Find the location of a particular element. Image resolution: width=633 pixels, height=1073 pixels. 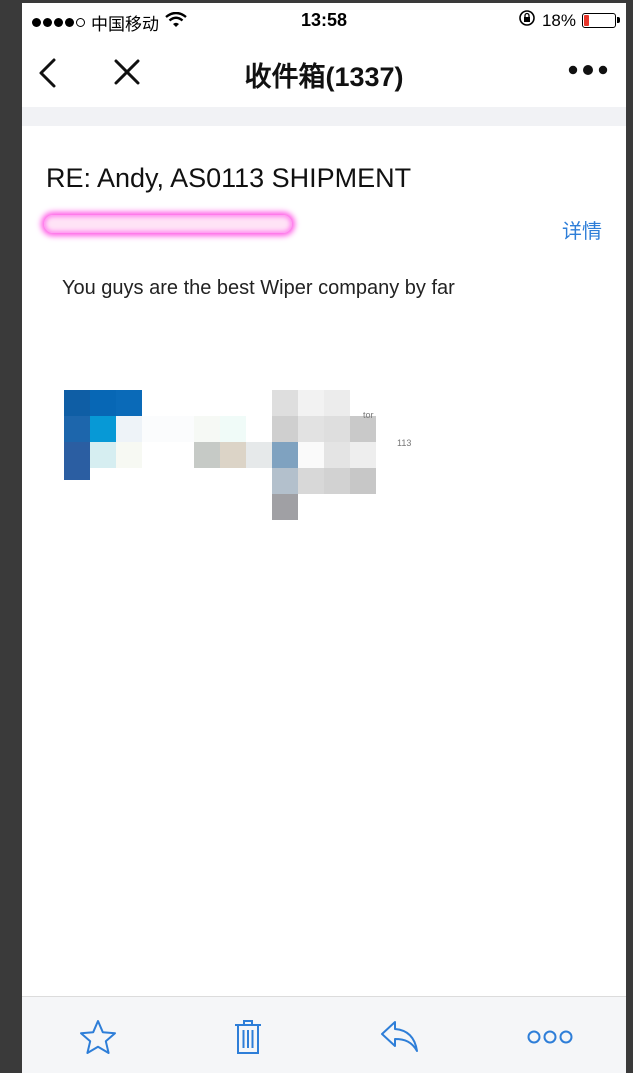

nav-bar: 收件箱(1337) is located at coordinates (324, 72).